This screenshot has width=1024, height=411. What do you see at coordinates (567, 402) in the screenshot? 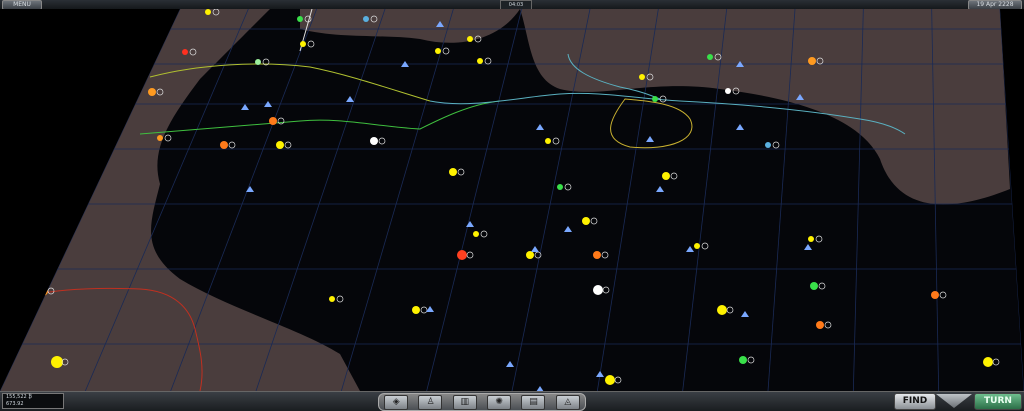
I see `tool-button-6: ◬` at bounding box center [567, 402].